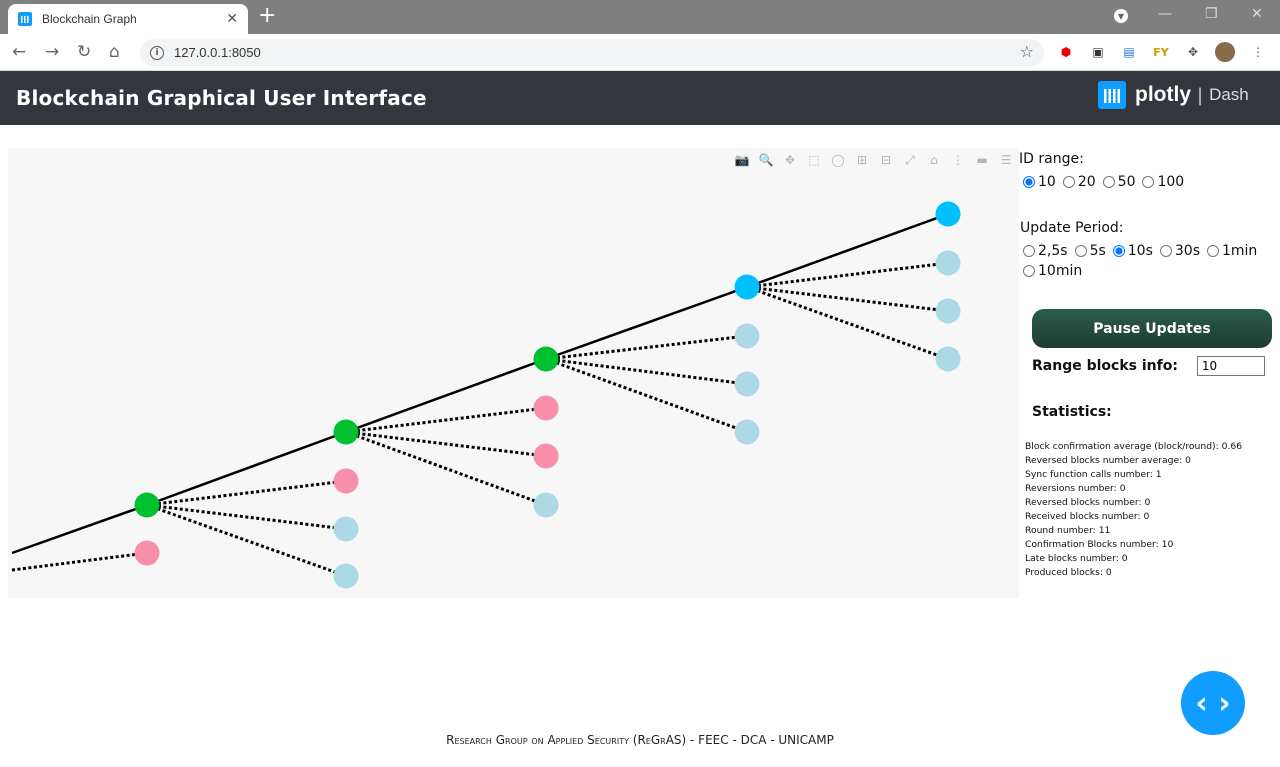  I want to click on forward-icon: →, so click(52, 52).